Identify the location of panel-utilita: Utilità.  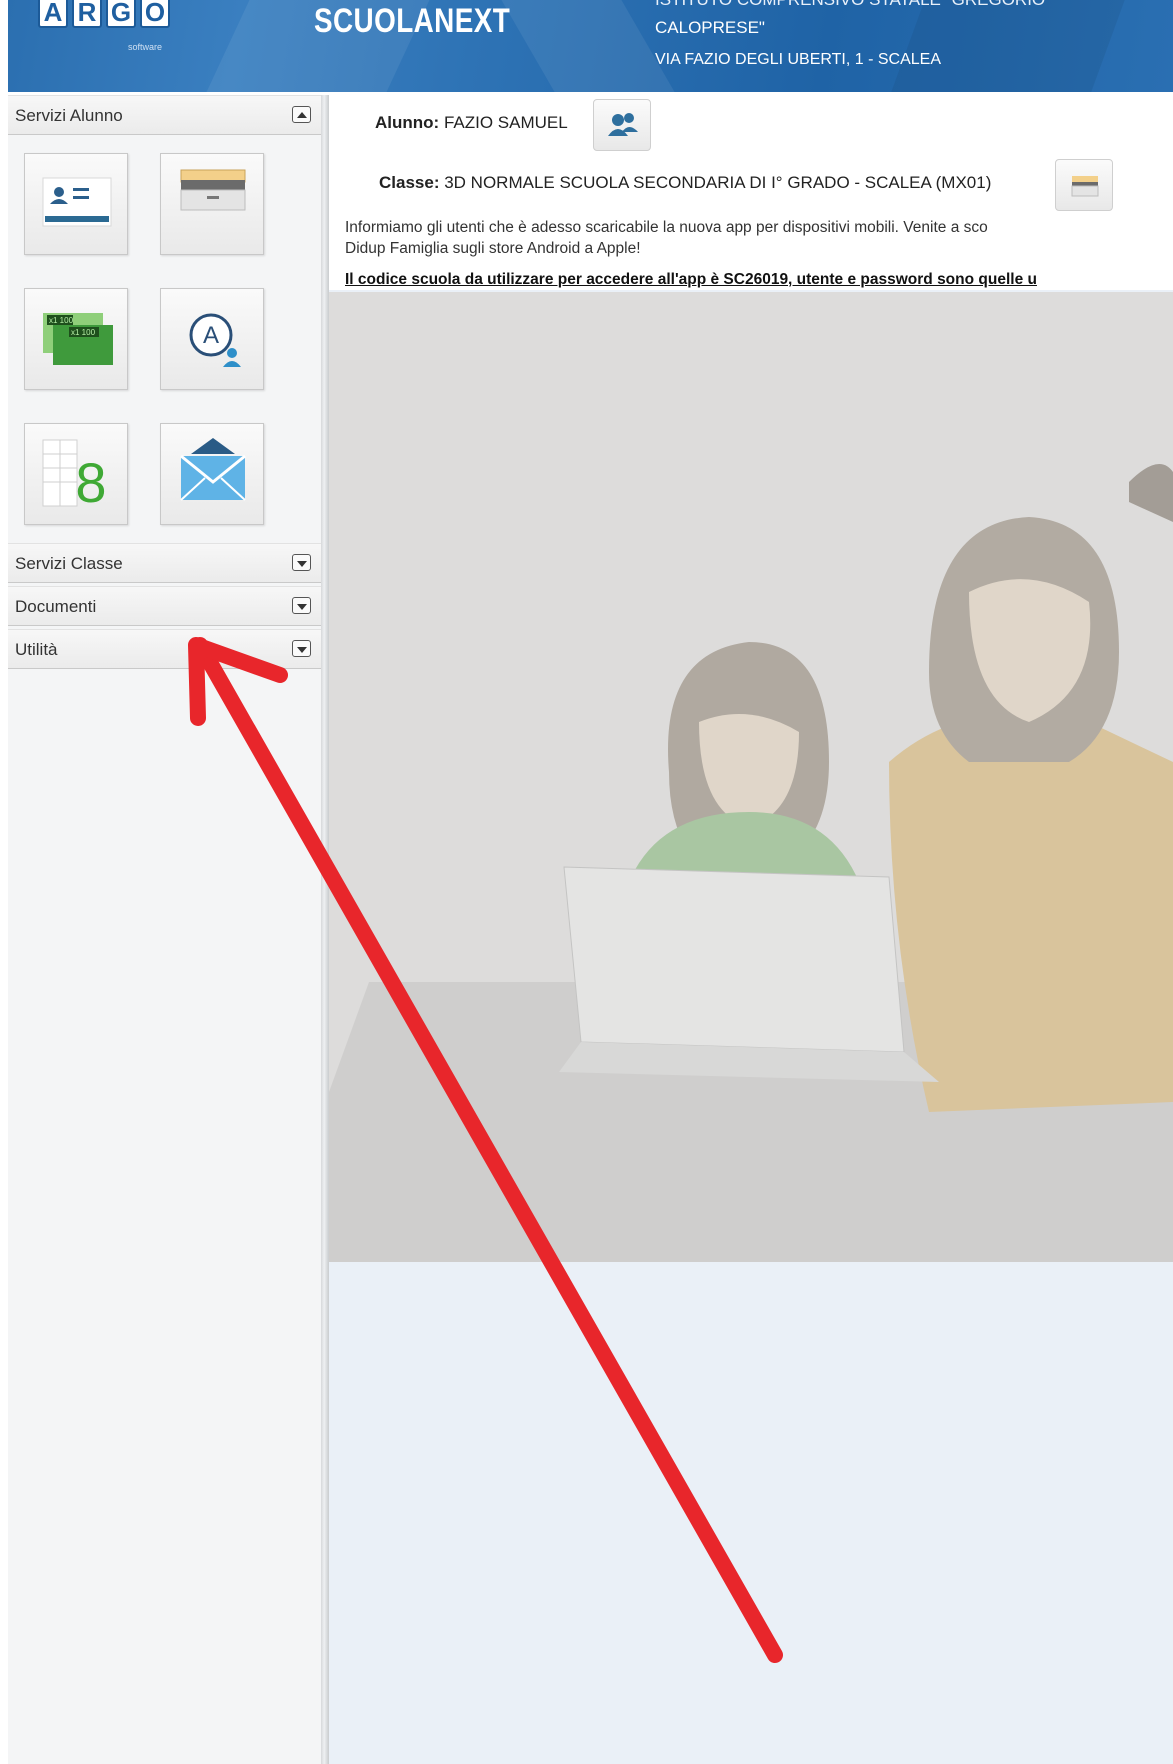
(164, 649).